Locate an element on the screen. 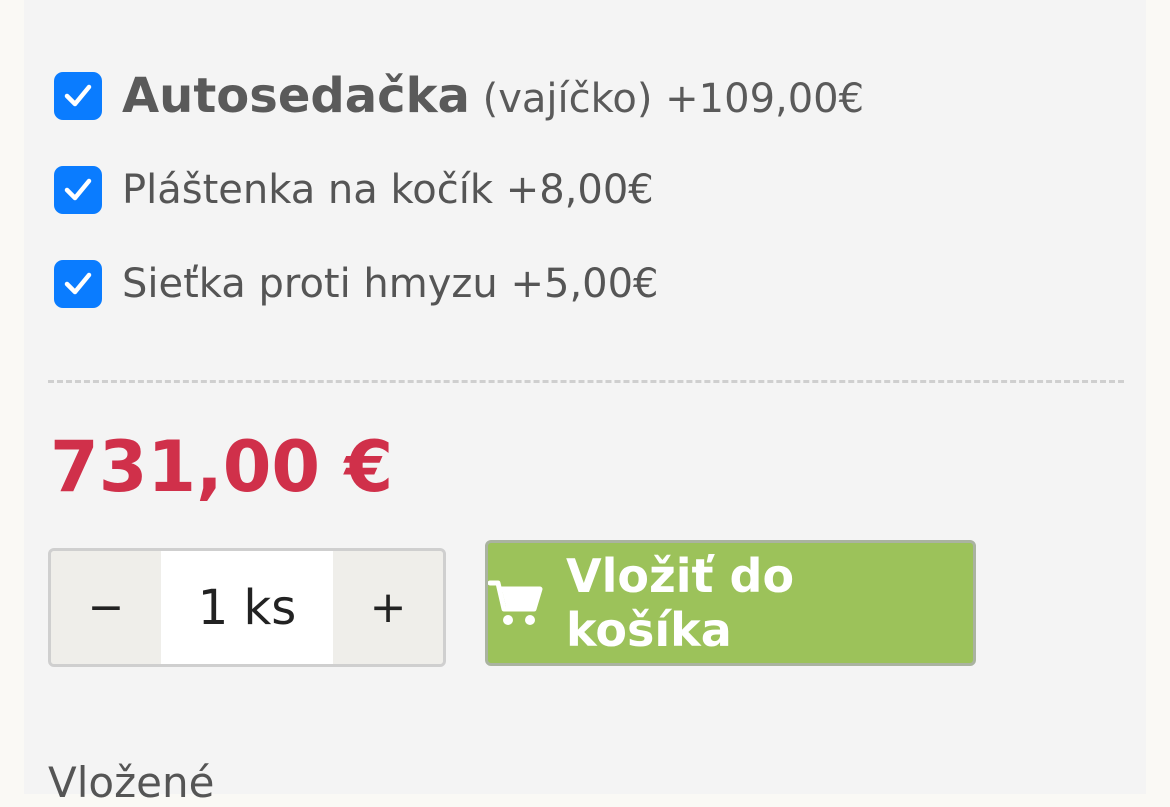  checkbox-rain-cover is located at coordinates (78, 190).